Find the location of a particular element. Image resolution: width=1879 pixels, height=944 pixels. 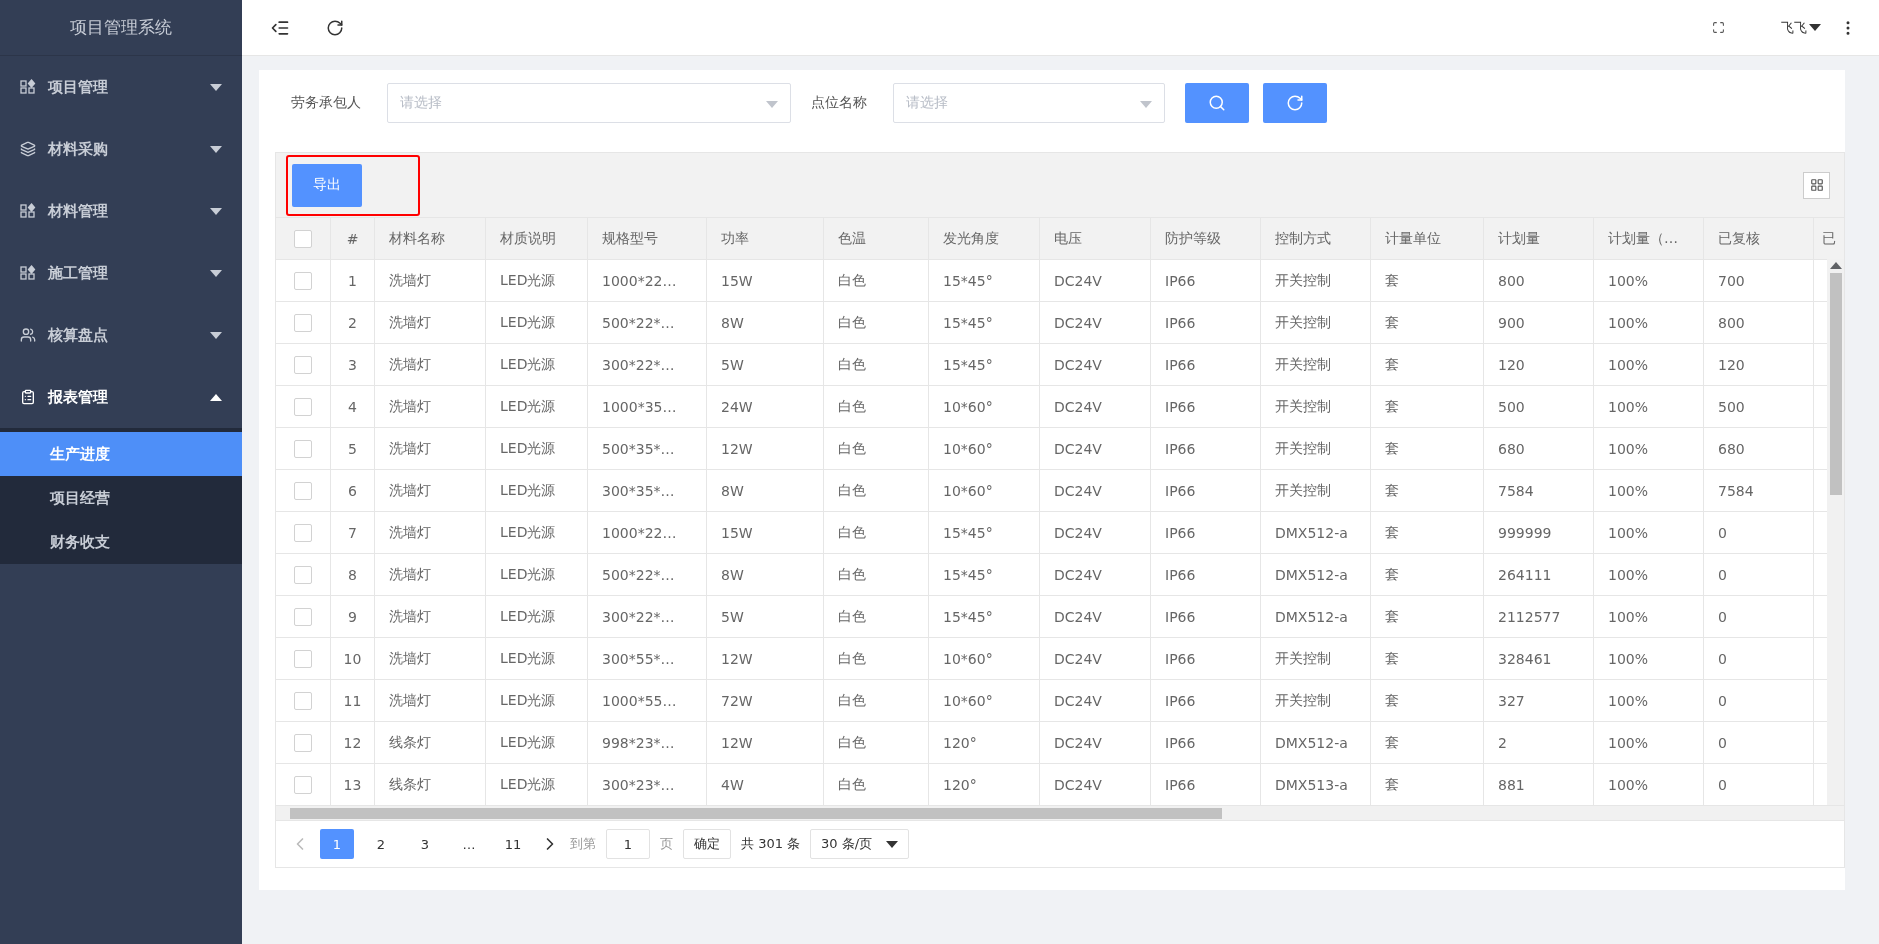

refresh-icon is located at coordinates (335, 27).